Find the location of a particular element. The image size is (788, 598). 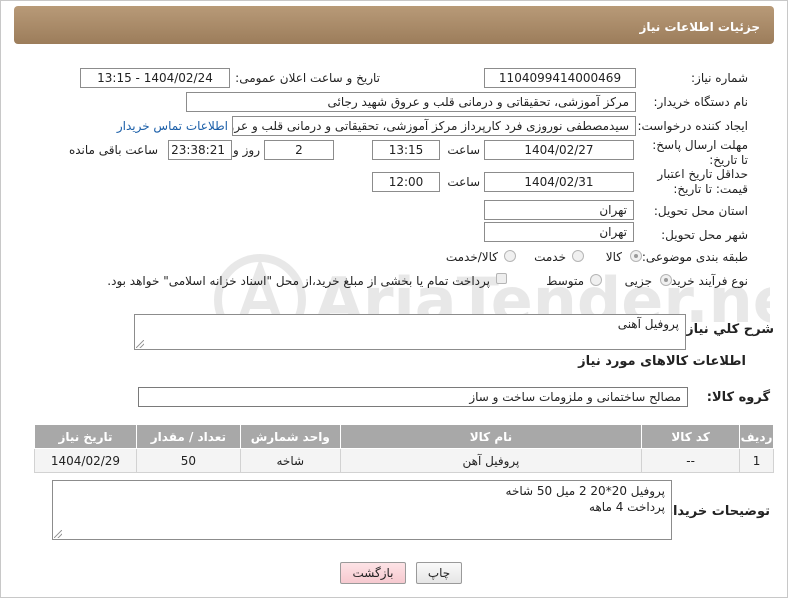

price-time-label: ساعت is located at coordinates (463, 182).